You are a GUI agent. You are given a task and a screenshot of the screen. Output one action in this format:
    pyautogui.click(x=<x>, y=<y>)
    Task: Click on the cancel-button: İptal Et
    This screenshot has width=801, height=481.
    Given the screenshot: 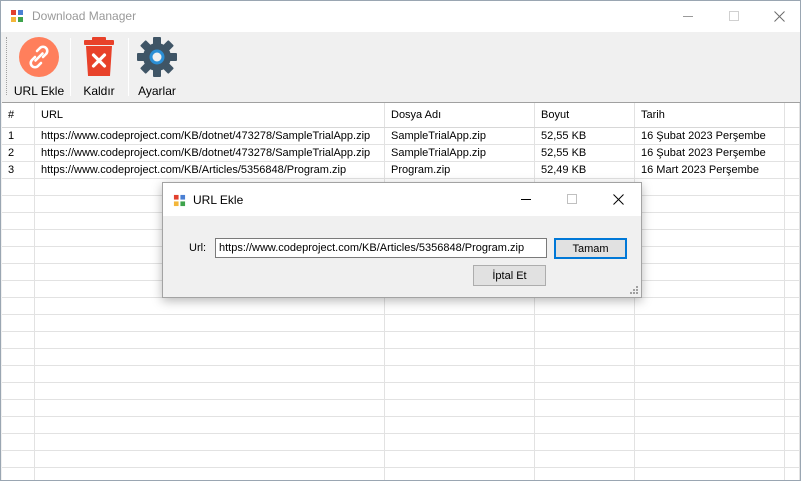 What is the action you would take?
    pyautogui.click(x=509, y=275)
    